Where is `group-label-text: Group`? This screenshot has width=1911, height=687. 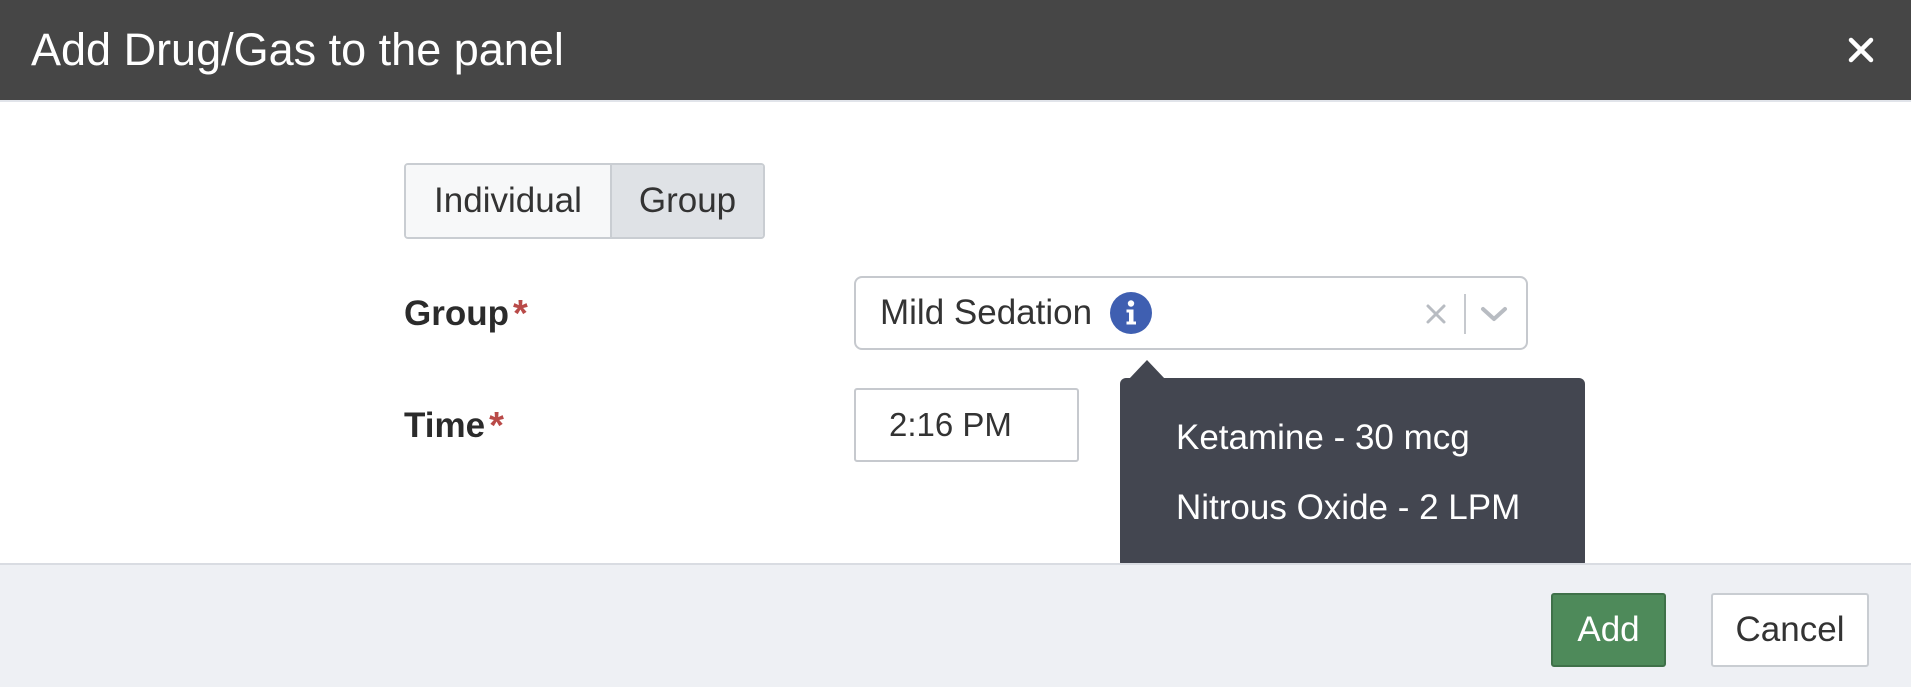
group-label-text: Group is located at coordinates (456, 313).